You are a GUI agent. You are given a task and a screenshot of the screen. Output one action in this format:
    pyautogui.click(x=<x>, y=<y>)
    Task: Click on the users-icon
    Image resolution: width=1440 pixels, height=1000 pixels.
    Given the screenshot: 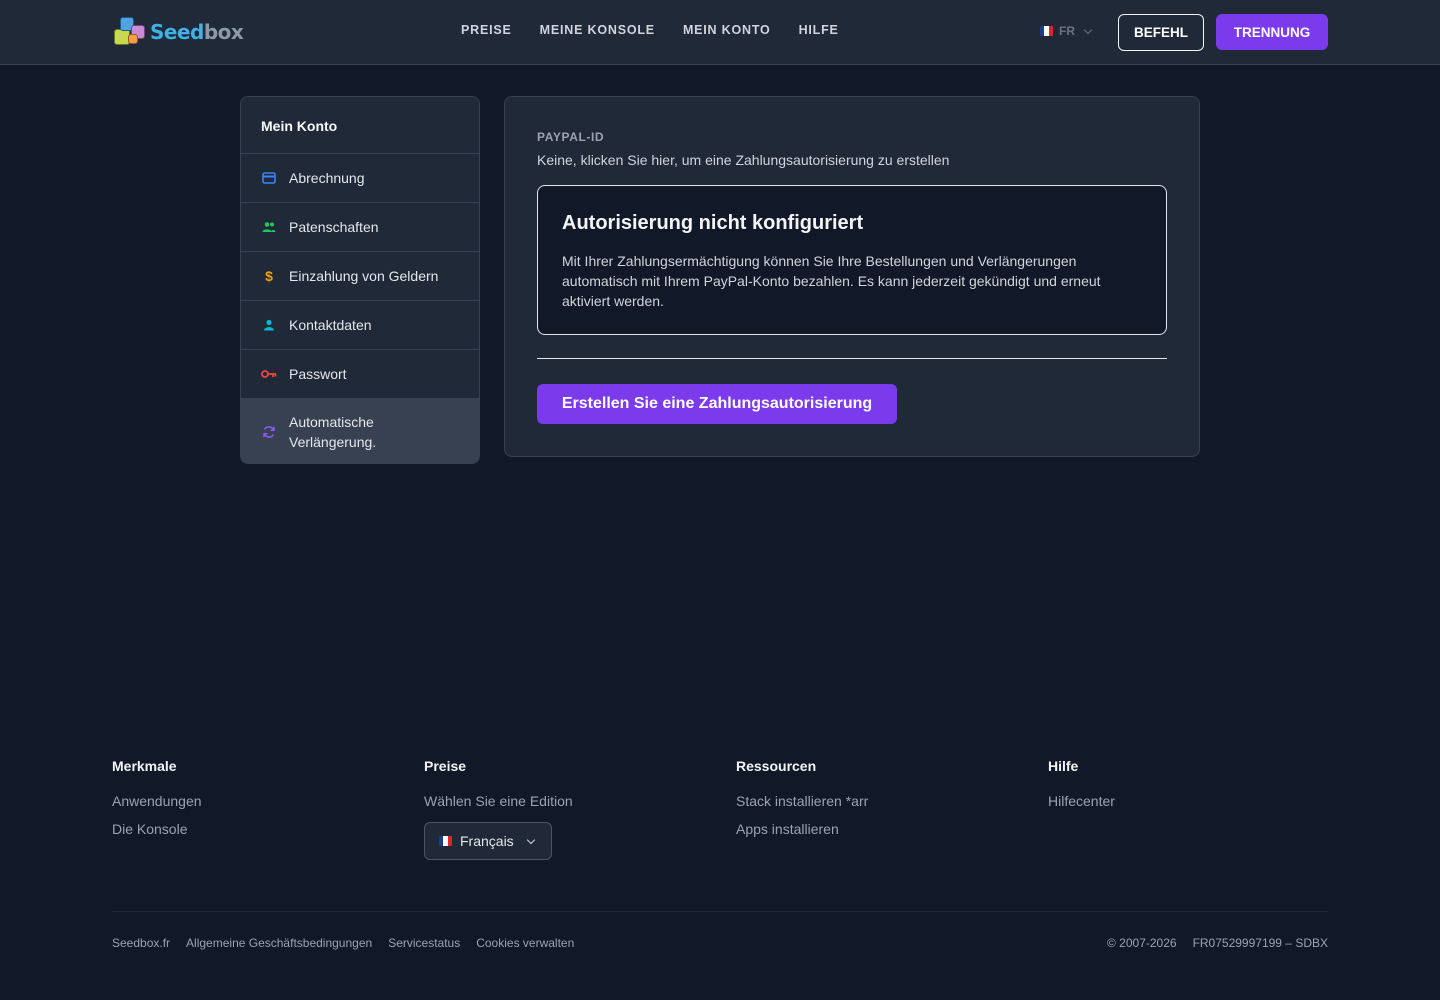 What is the action you would take?
    pyautogui.click(x=269, y=227)
    